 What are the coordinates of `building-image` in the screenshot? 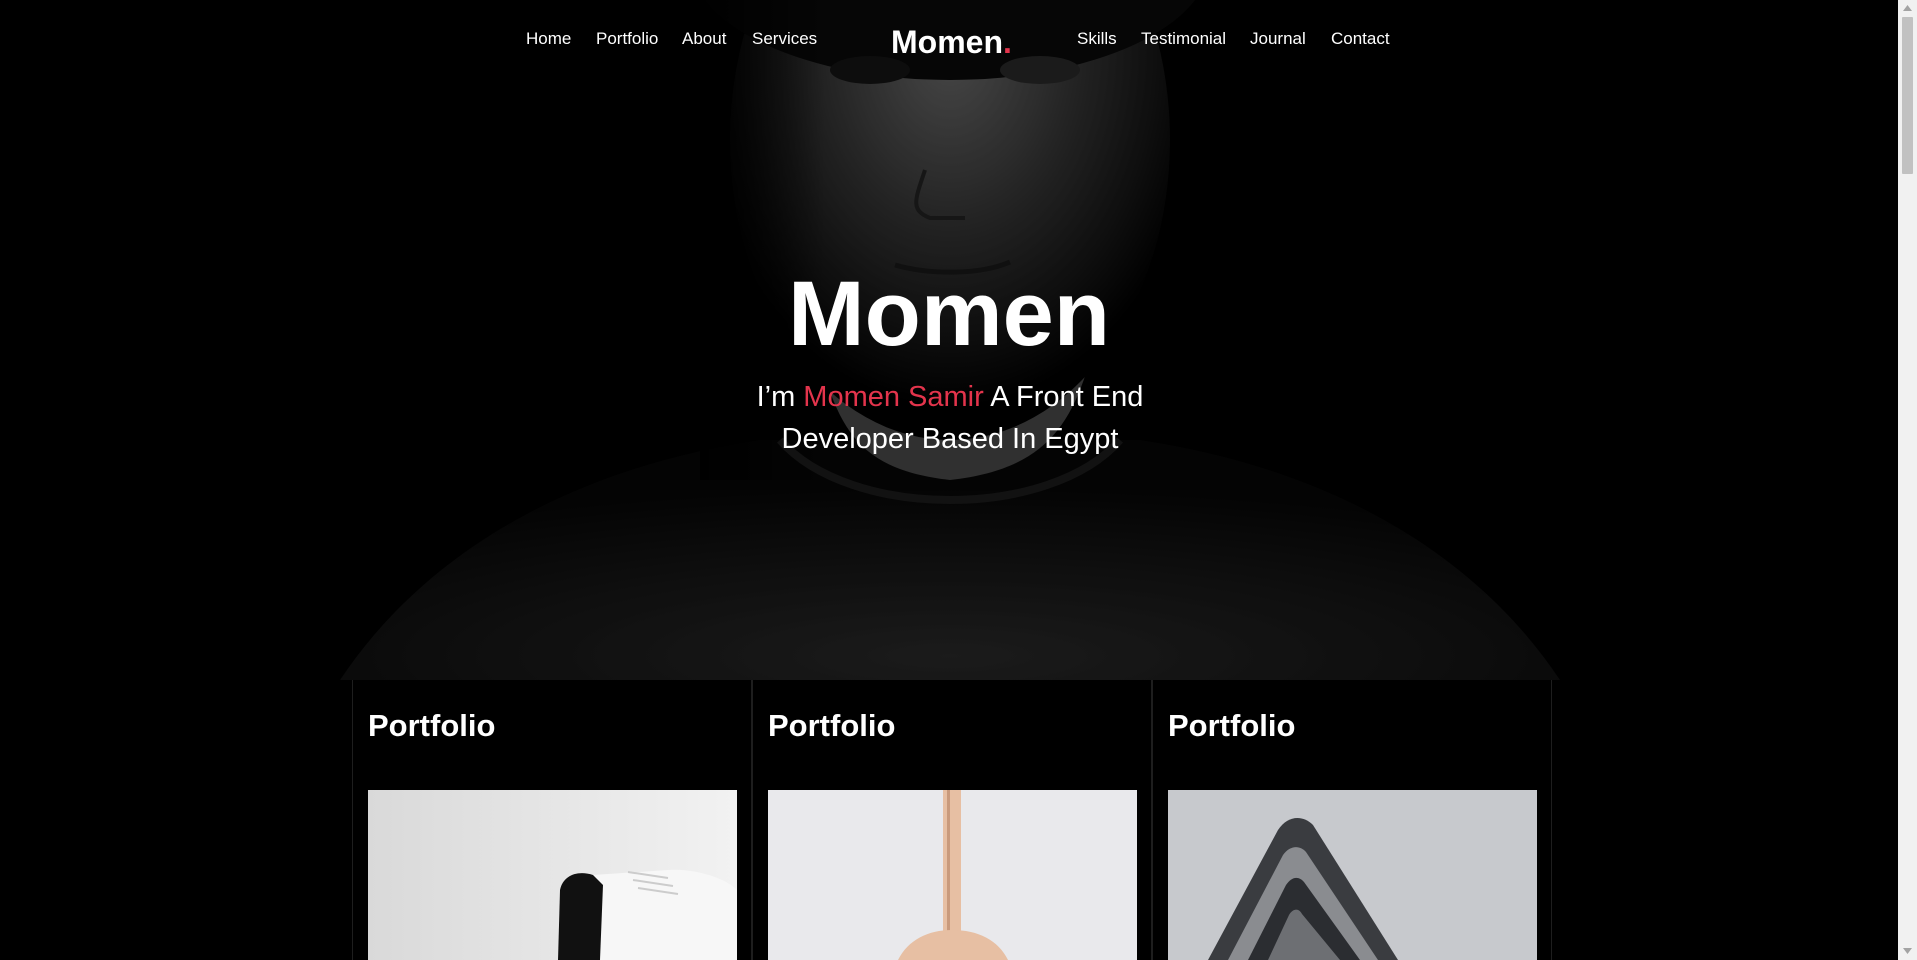 It's located at (1352, 875).